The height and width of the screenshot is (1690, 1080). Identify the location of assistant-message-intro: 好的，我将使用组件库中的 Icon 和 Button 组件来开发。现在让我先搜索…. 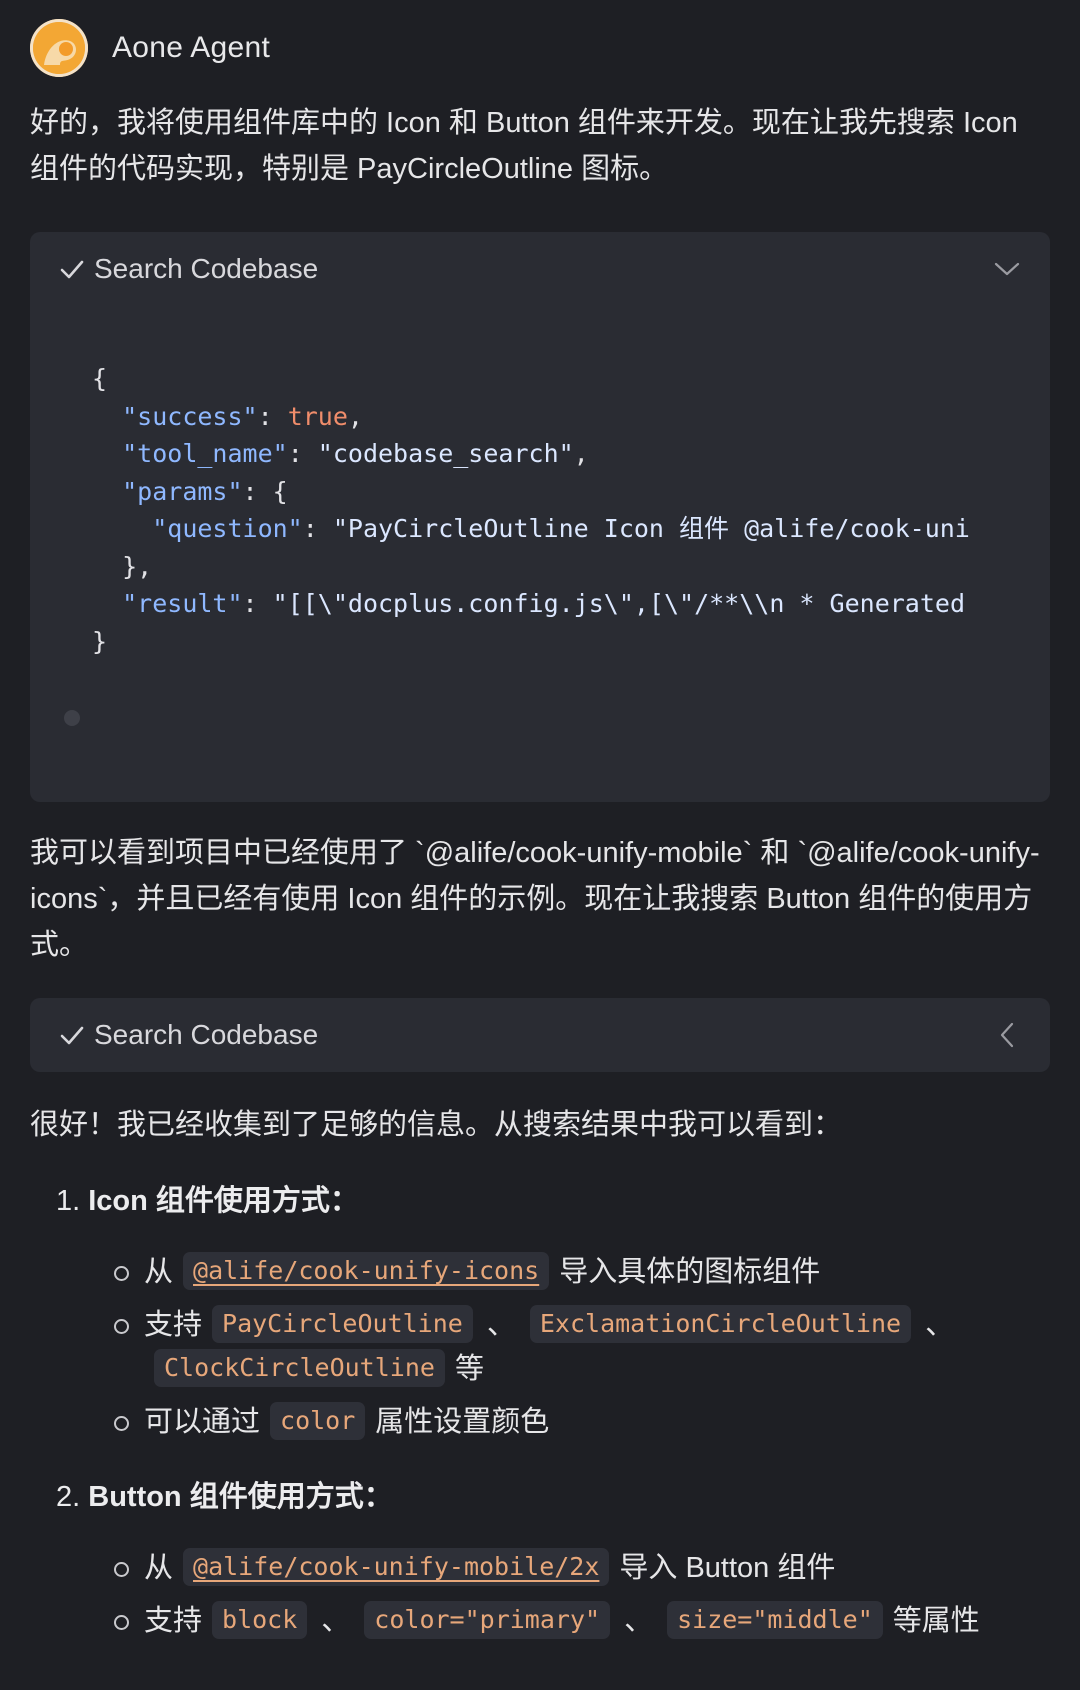
(524, 146).